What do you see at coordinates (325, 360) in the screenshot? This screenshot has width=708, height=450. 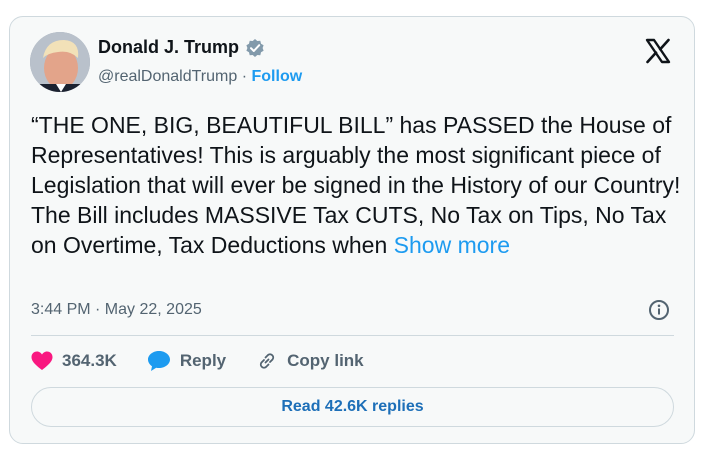 I see `copy-link-label: Copy link` at bounding box center [325, 360].